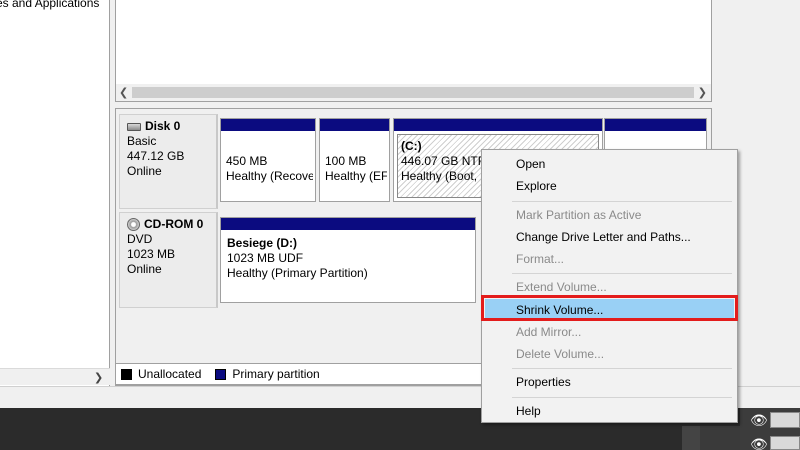 The image size is (800, 450). What do you see at coordinates (247, 161) in the screenshot?
I see `partition-size: 450 MB` at bounding box center [247, 161].